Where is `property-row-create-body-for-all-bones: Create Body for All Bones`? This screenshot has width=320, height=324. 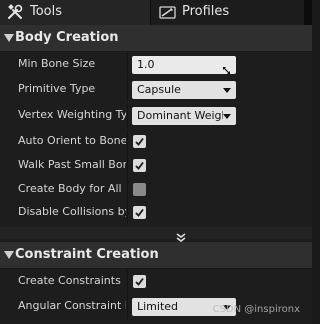
property-row-create-body-for-all-bones: Create Body for All Bones is located at coordinates (156, 190).